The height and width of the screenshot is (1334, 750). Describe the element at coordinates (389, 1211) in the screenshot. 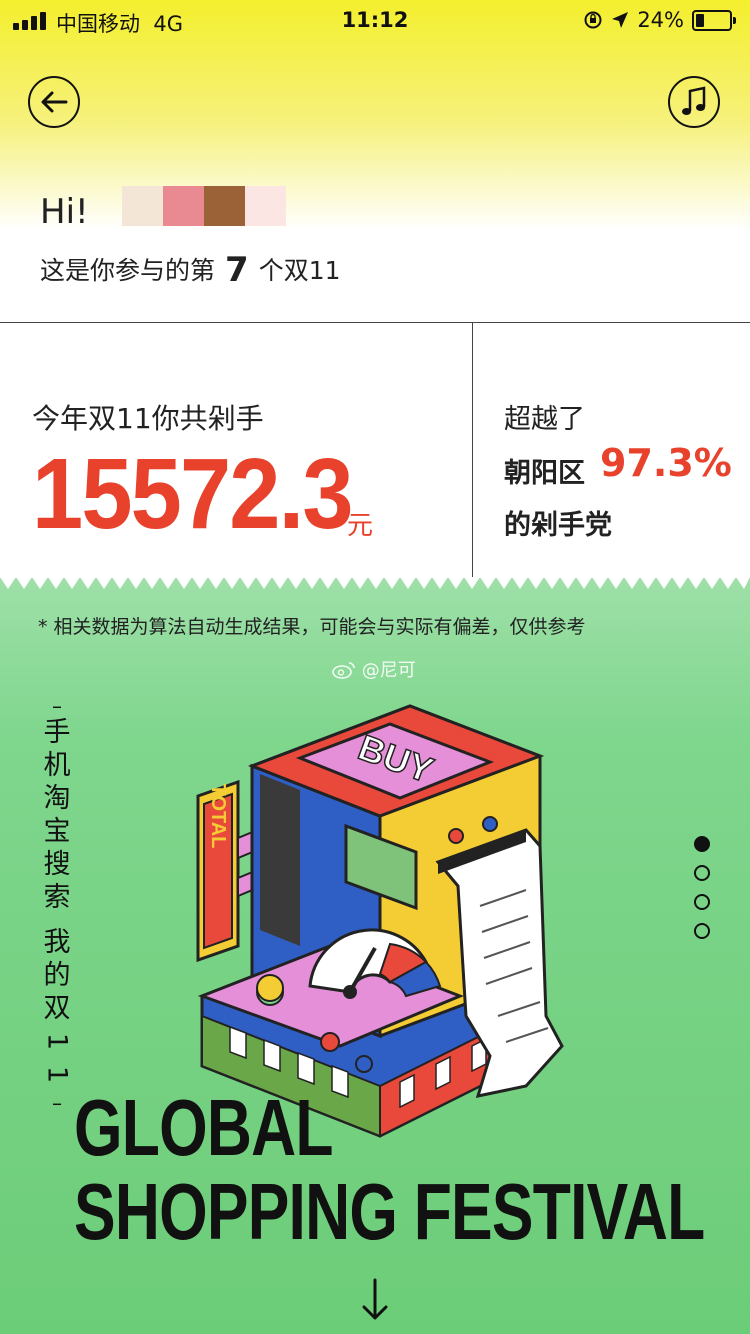

I see `headline-line-2: SHOPPING FESTIVAL` at that location.